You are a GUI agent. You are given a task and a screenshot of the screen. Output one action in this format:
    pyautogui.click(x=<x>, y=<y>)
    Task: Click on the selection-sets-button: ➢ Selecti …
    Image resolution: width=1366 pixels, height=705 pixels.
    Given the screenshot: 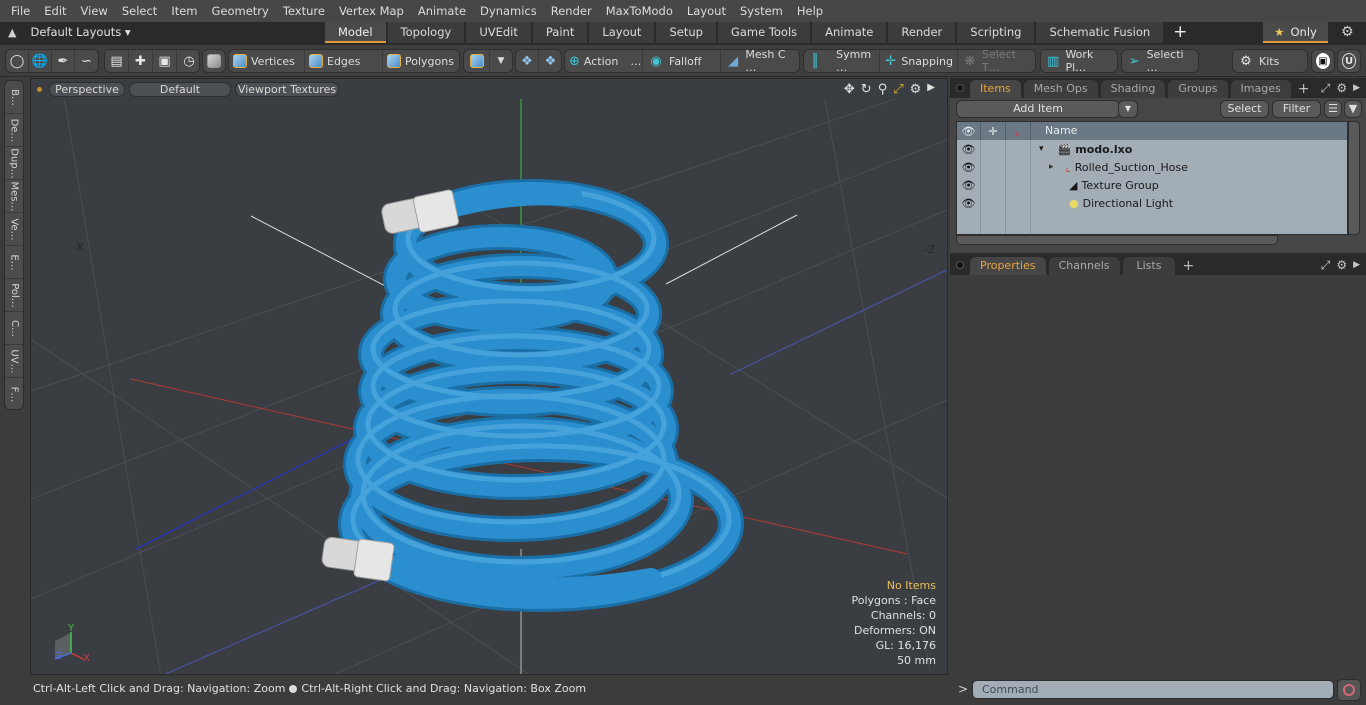 What is the action you would take?
    pyautogui.click(x=1160, y=61)
    